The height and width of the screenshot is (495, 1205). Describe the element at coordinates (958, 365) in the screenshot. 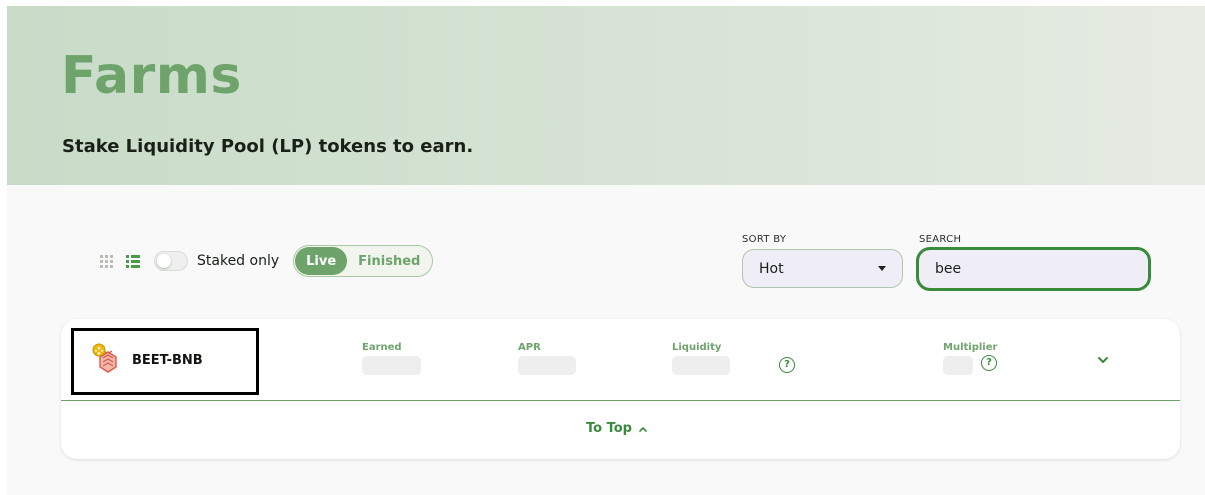

I see `multiplier-skeleton` at that location.